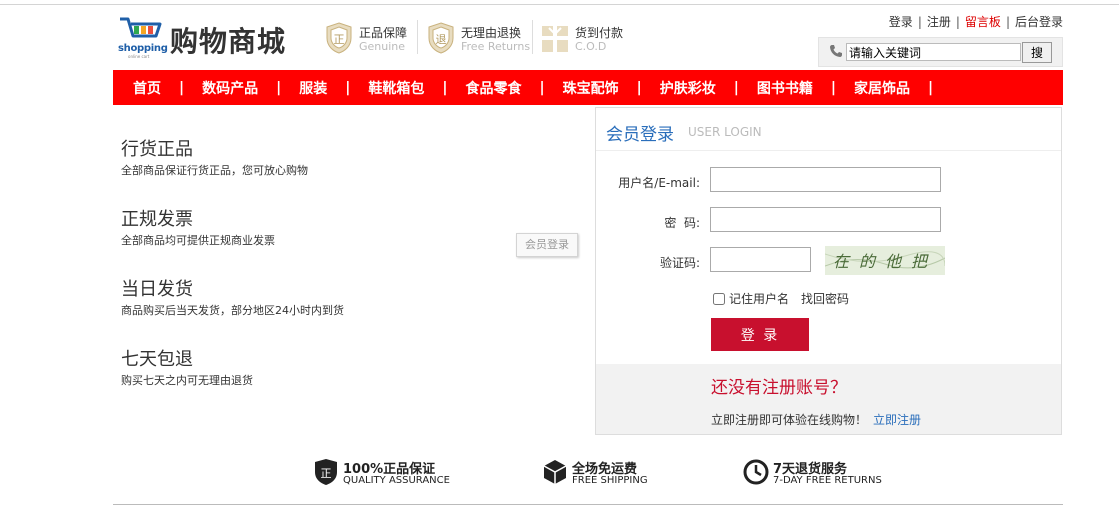 The height and width of the screenshot is (508, 1119). I want to click on nav-label: 数码产品, so click(230, 88).